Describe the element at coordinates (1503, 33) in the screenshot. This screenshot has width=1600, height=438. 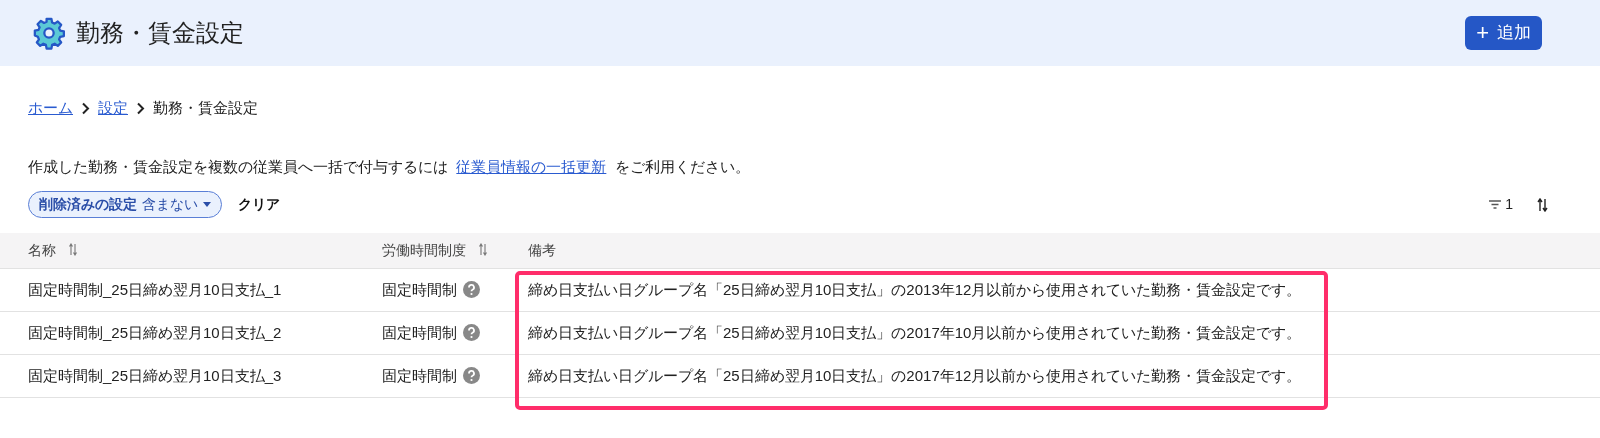
I see `add-button: + 追加` at that location.